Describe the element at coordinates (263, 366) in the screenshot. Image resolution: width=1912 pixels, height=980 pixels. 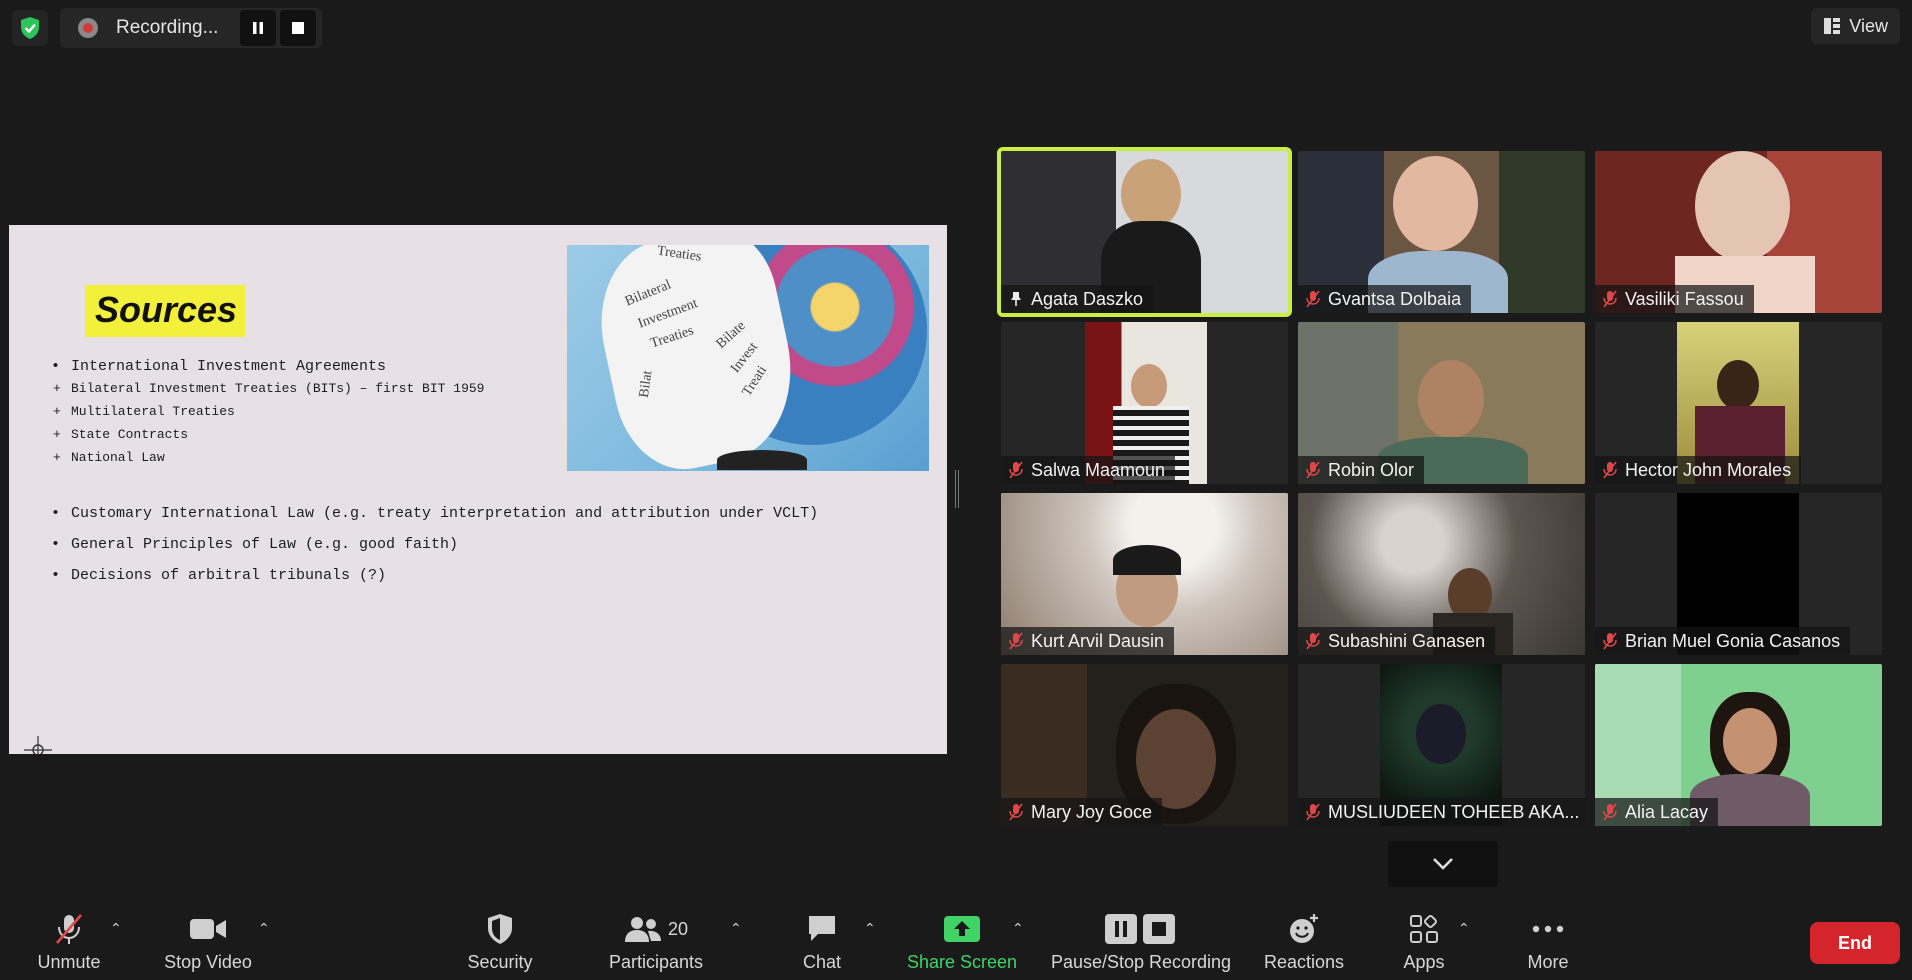
I see `bullet-item: International Investment Agreements` at that location.